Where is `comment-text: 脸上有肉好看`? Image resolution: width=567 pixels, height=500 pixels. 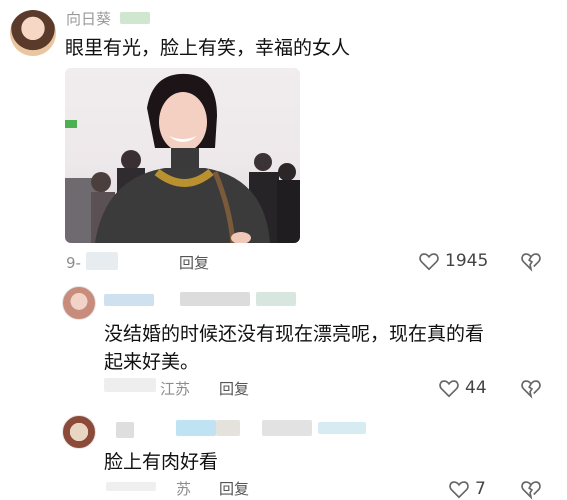
comment-text: 脸上有肉好看 is located at coordinates (161, 462).